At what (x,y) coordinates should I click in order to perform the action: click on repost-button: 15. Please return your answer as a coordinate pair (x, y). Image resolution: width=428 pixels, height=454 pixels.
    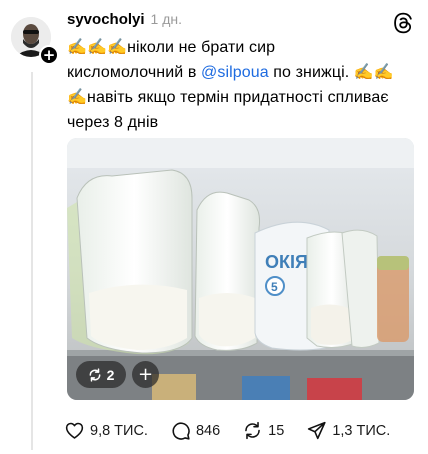
    Looking at the image, I should click on (263, 430).